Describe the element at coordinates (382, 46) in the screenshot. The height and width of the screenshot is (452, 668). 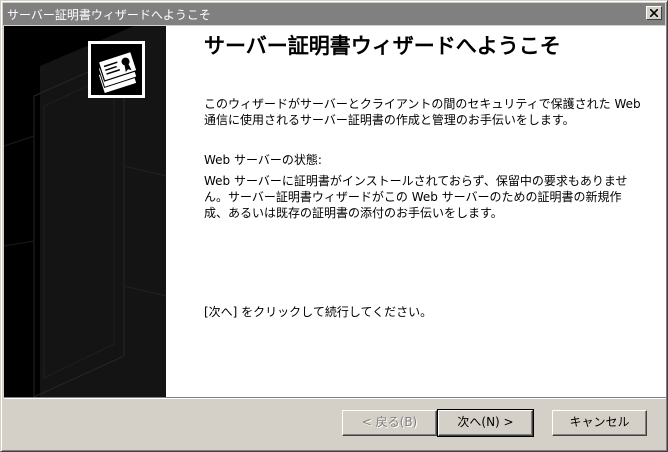
I see `page-title: サーバー証明書ウィザードへようこそ` at that location.